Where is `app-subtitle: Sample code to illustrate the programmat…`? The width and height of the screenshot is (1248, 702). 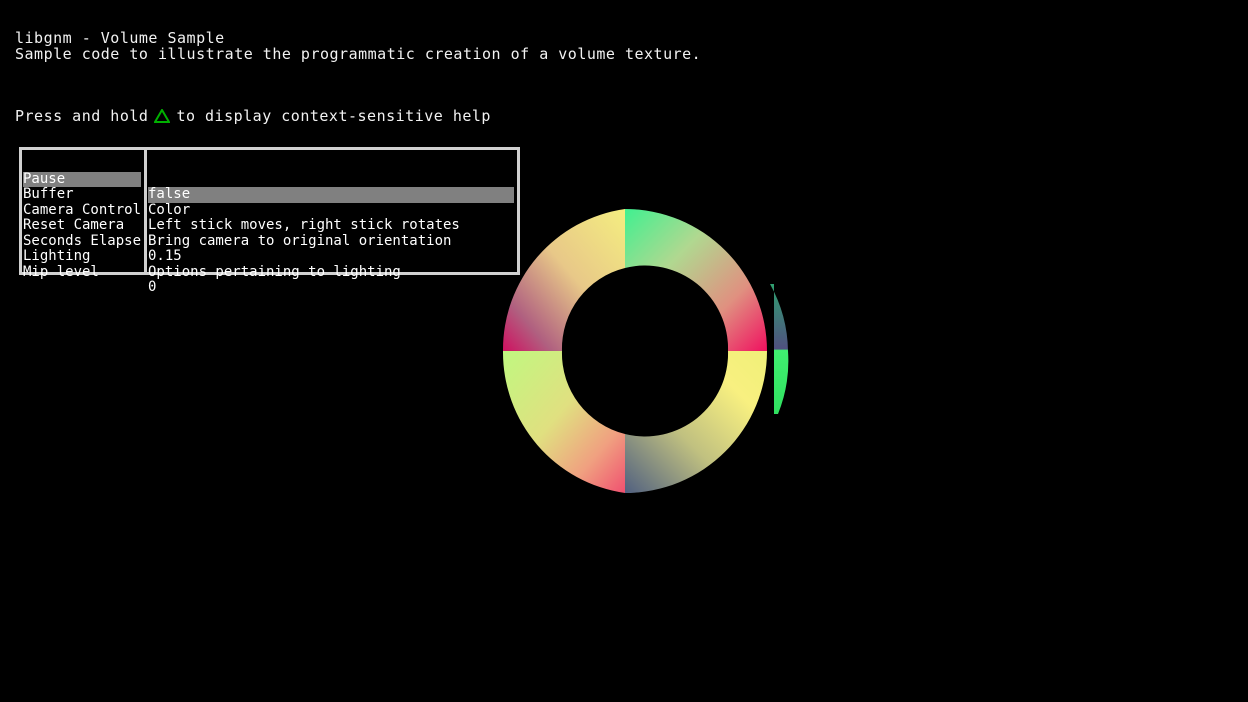
app-subtitle: Sample code to illustrate the programmat… is located at coordinates (358, 54).